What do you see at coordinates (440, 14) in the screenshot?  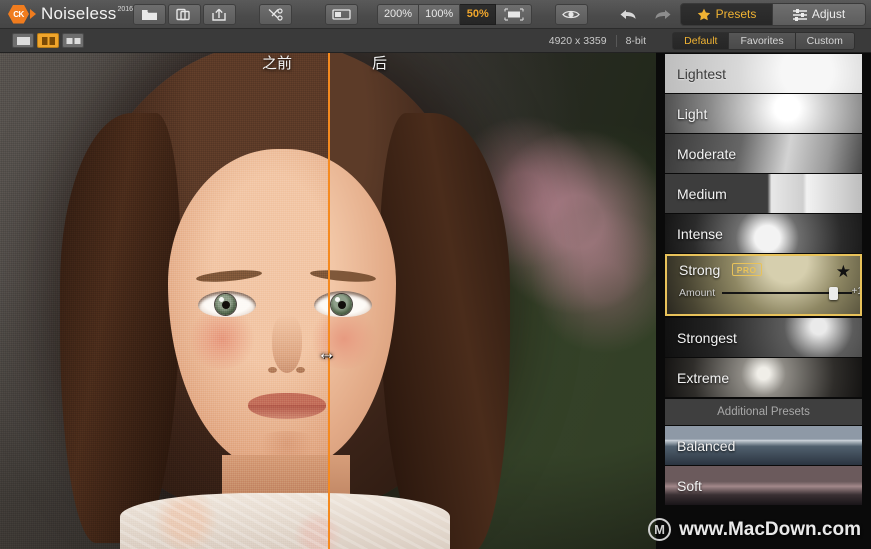 I see `zoom-100-button: 100%` at bounding box center [440, 14].